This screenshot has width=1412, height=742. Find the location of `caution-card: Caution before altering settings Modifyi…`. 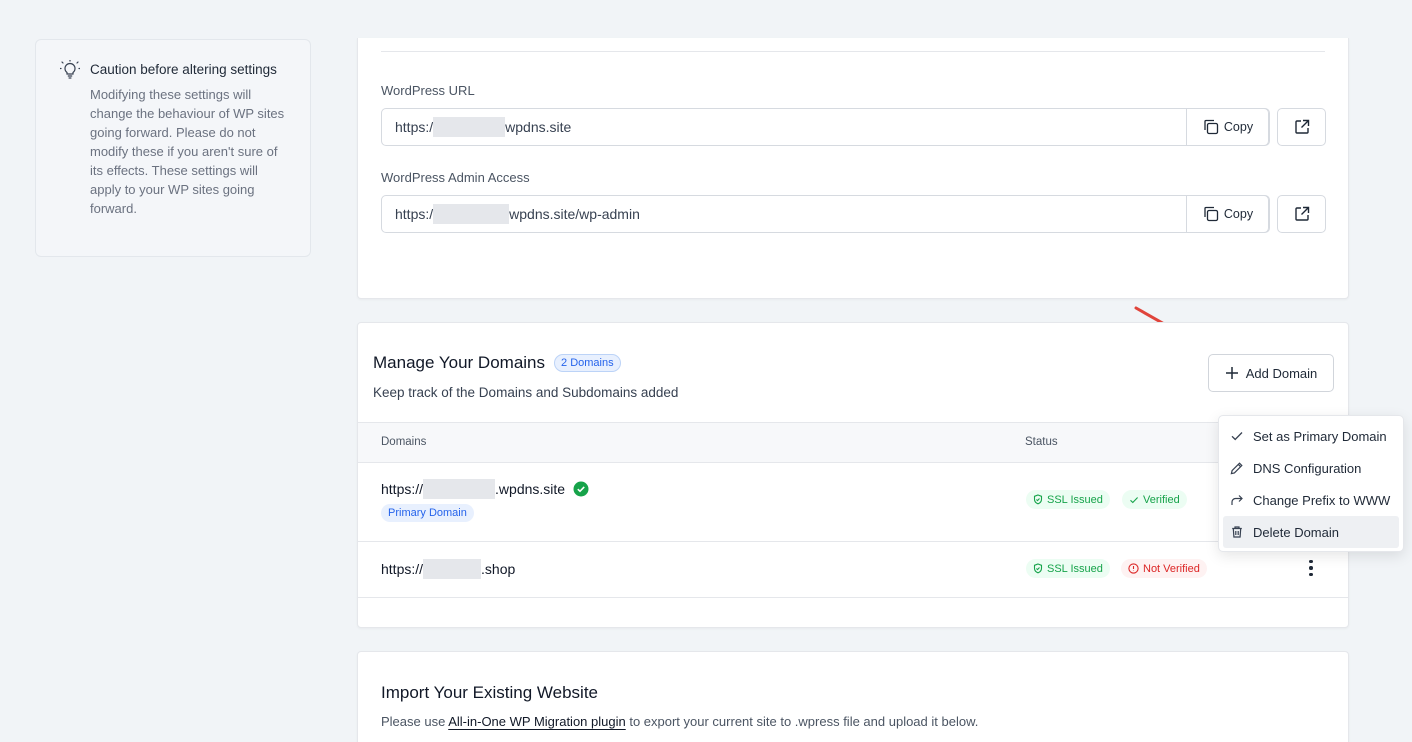

caution-card: Caution before altering settings Modifyi… is located at coordinates (173, 148).